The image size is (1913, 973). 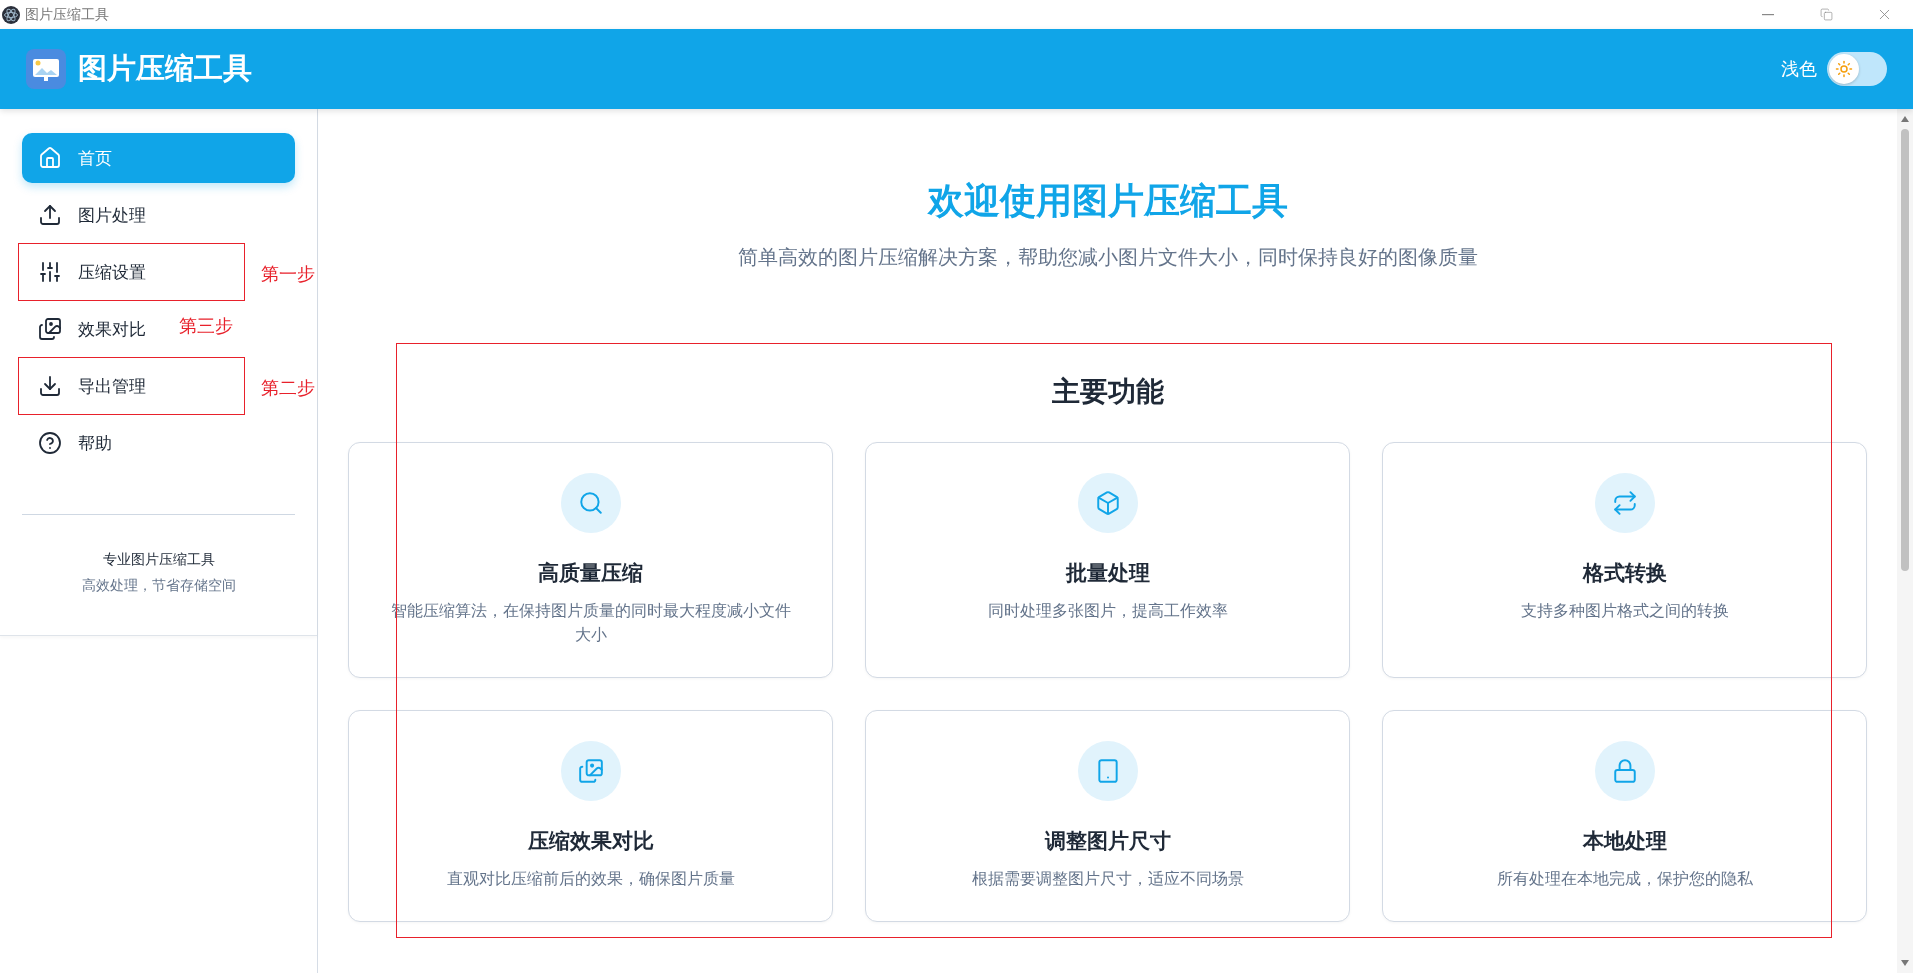 What do you see at coordinates (1107, 392) in the screenshot?
I see `section-heading: 主要功能` at bounding box center [1107, 392].